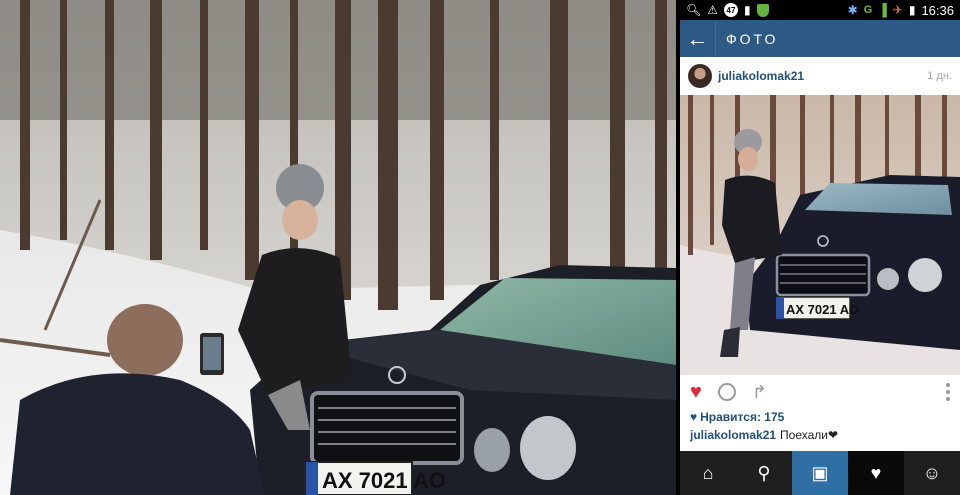  Describe the element at coordinates (820, 10) in the screenshot. I see `status-bar: 🔍︎ ⚠︎ 47 ▮ ✱ G ▐ ✈︎ ▮ 16:36` at that location.